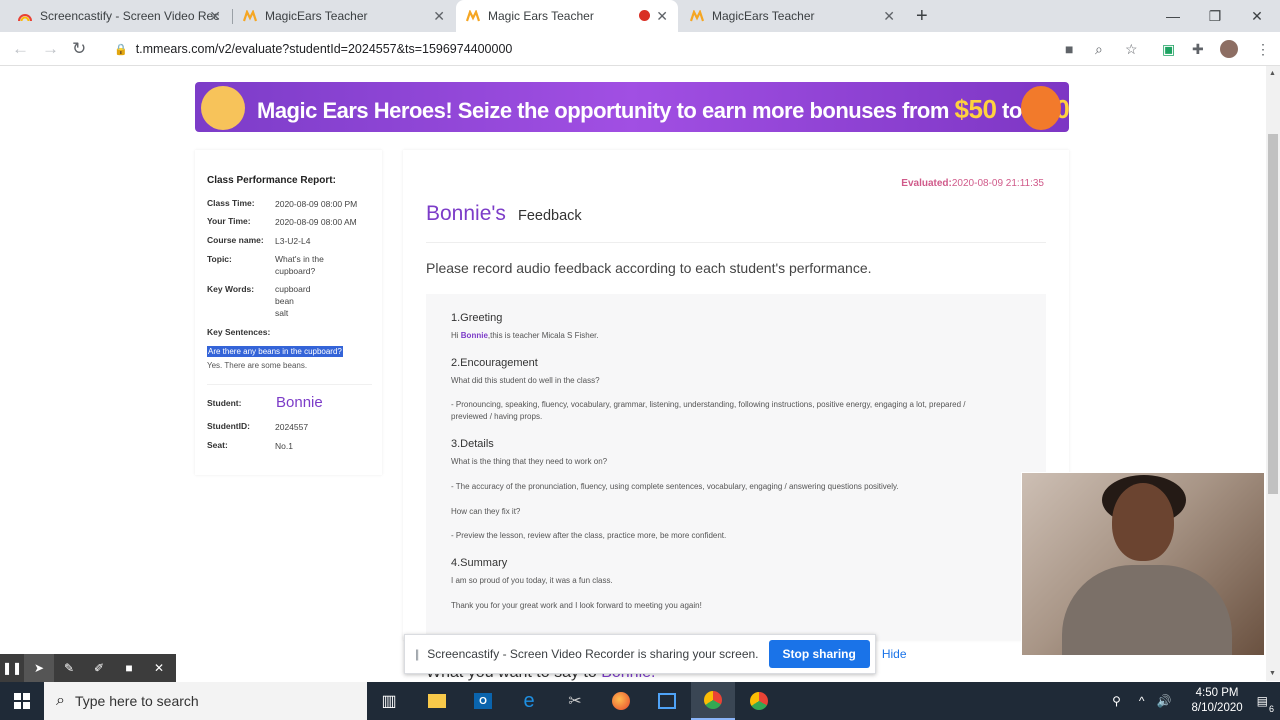 The width and height of the screenshot is (1280, 720). What do you see at coordinates (1099, 49) in the screenshot?
I see `zoom-icon: ⌕` at bounding box center [1099, 49].